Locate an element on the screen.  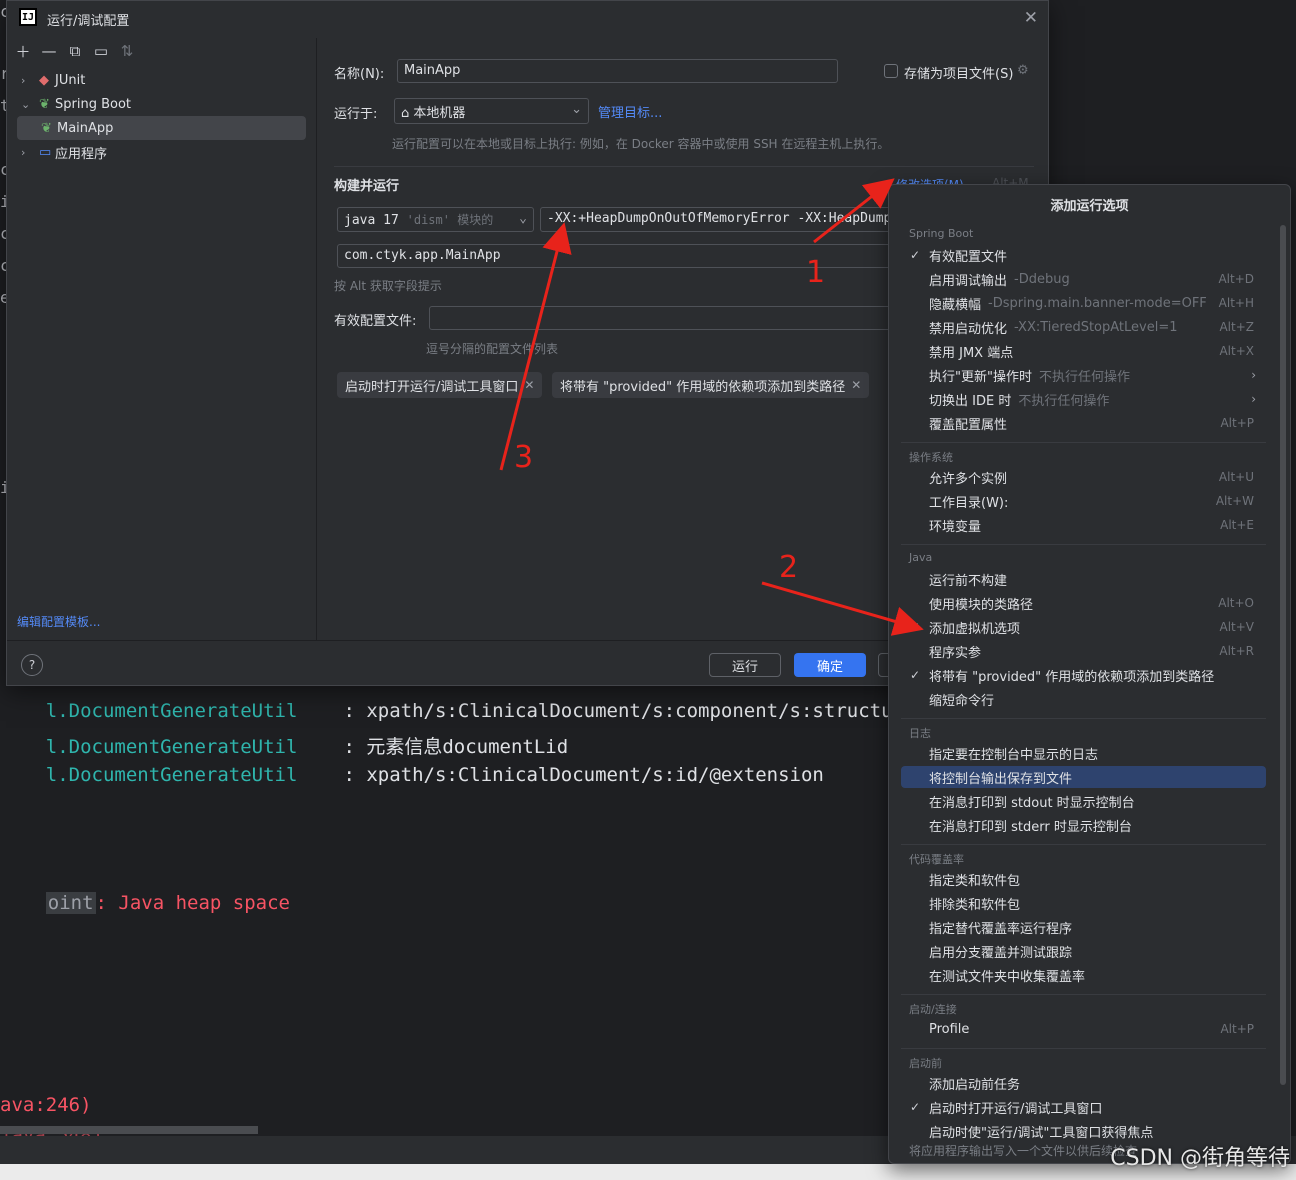
run-button: 运行 is located at coordinates (745, 665).